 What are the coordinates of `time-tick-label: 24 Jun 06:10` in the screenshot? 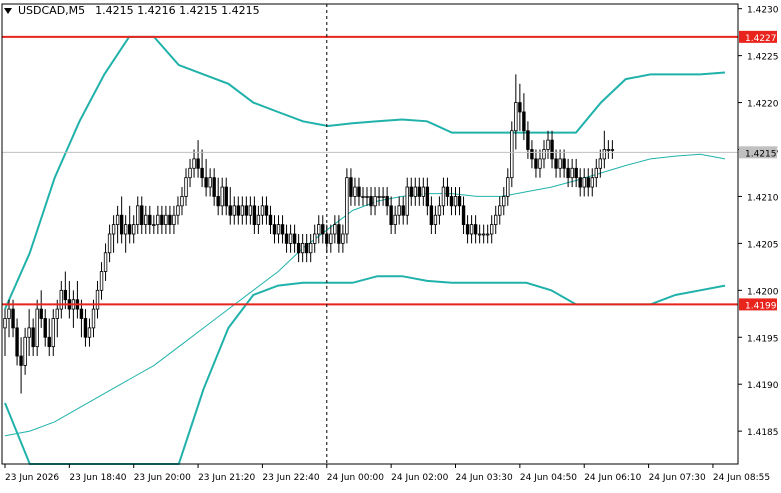 It's located at (612, 478).